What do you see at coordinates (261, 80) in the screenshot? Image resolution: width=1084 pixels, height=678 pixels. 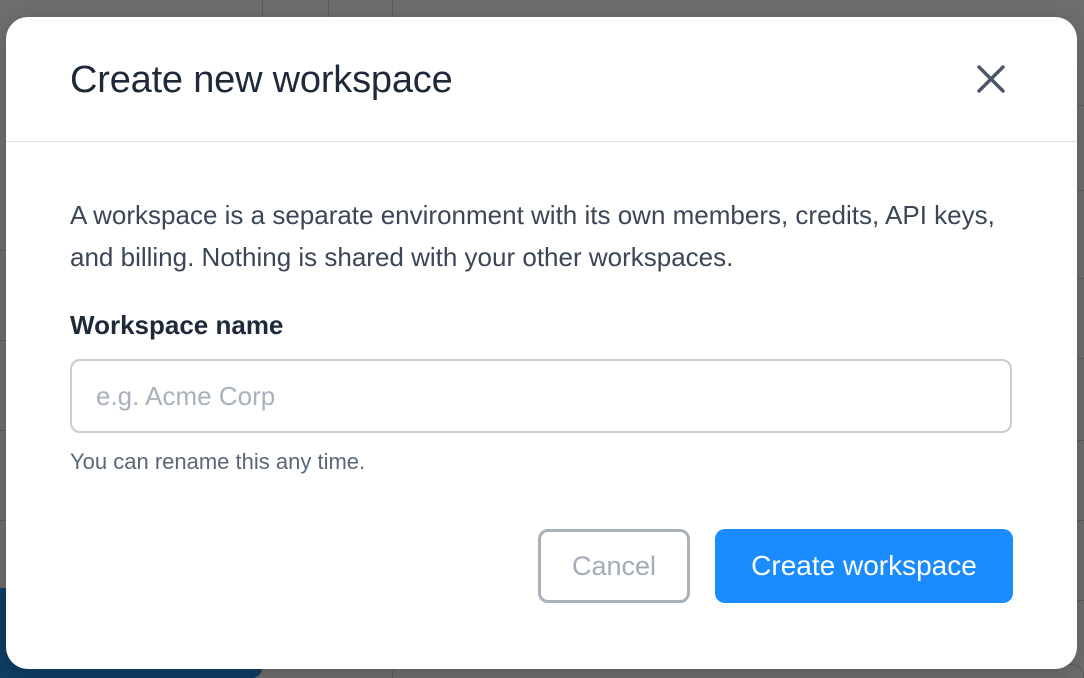 I see `dialog-title: Create new workspace` at bounding box center [261, 80].